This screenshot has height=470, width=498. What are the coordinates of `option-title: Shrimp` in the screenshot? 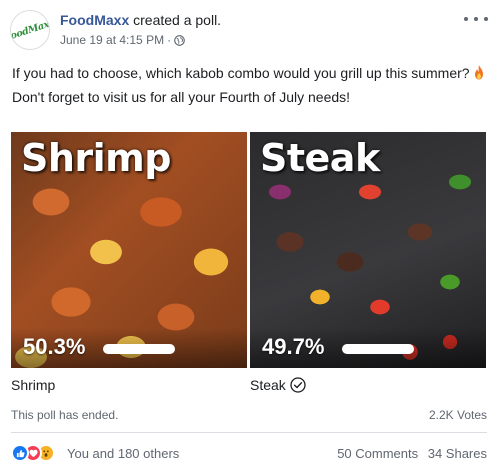 It's located at (96, 158).